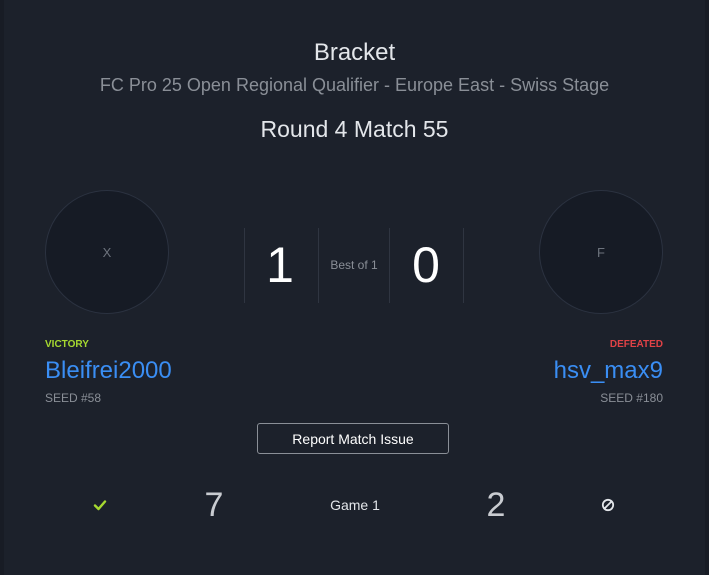 The height and width of the screenshot is (575, 709). Describe the element at coordinates (426, 265) in the screenshot. I see `player2-score: 0` at that location.